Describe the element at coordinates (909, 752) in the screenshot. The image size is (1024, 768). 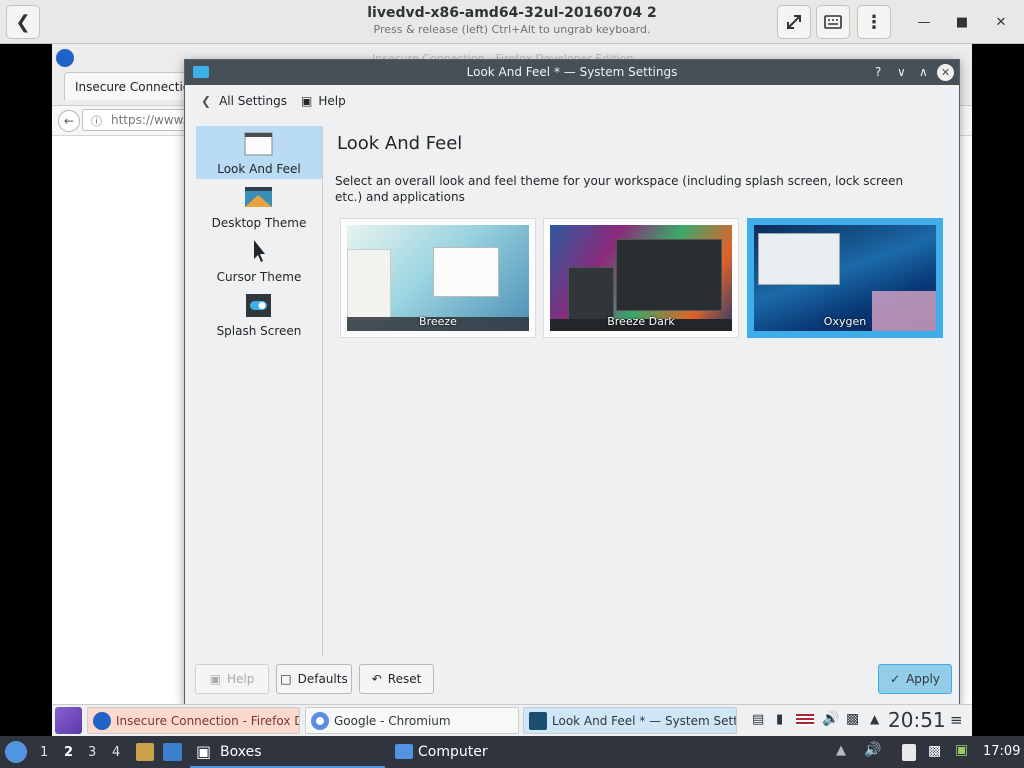
I see `clipboard-icon` at that location.